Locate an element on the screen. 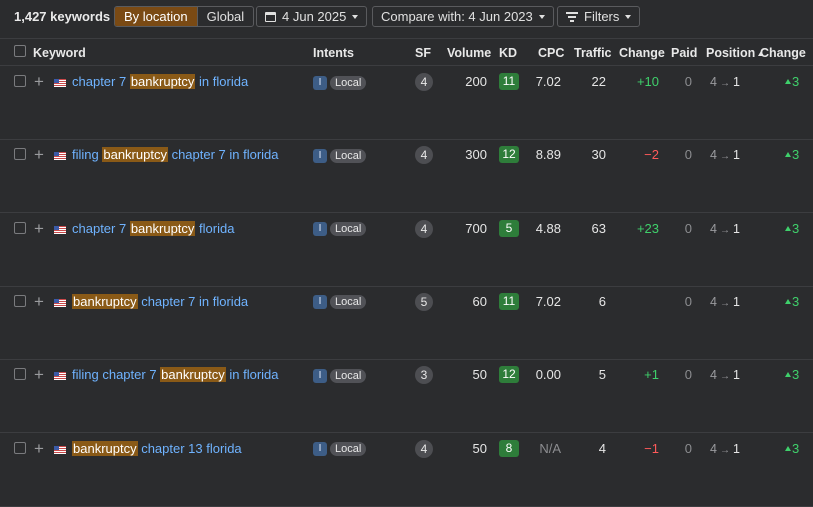  col-sf: SF is located at coordinates (423, 53).